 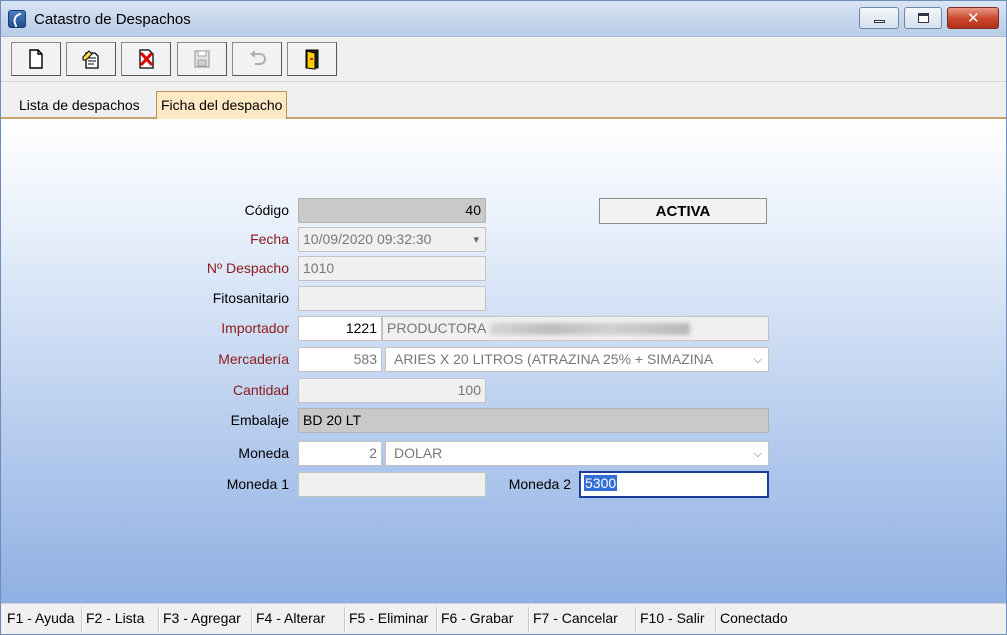 I want to click on despacho-label: Nº Despacho, so click(x=247, y=268).